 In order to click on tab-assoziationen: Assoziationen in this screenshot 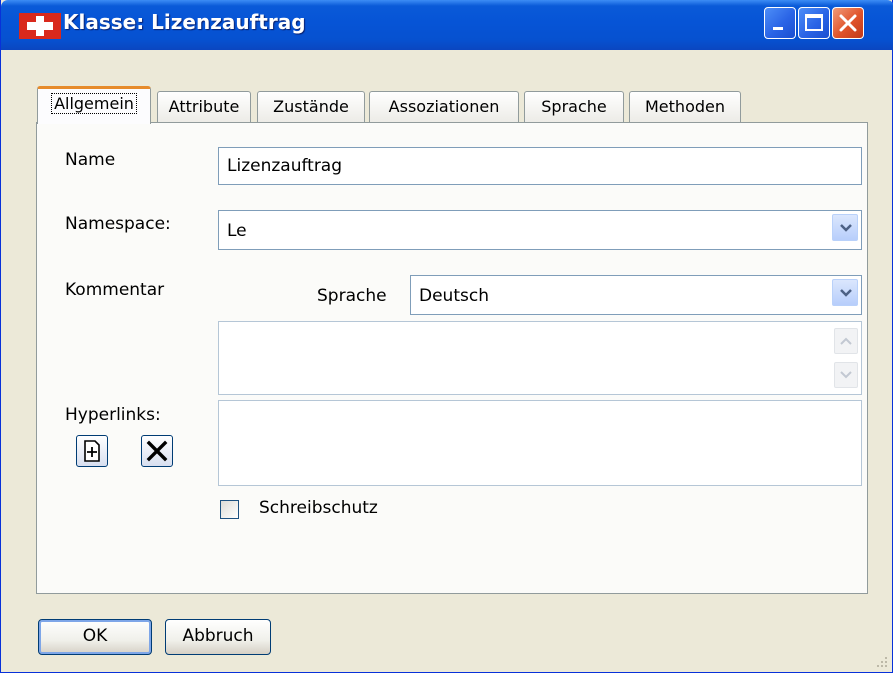, I will do `click(444, 107)`.